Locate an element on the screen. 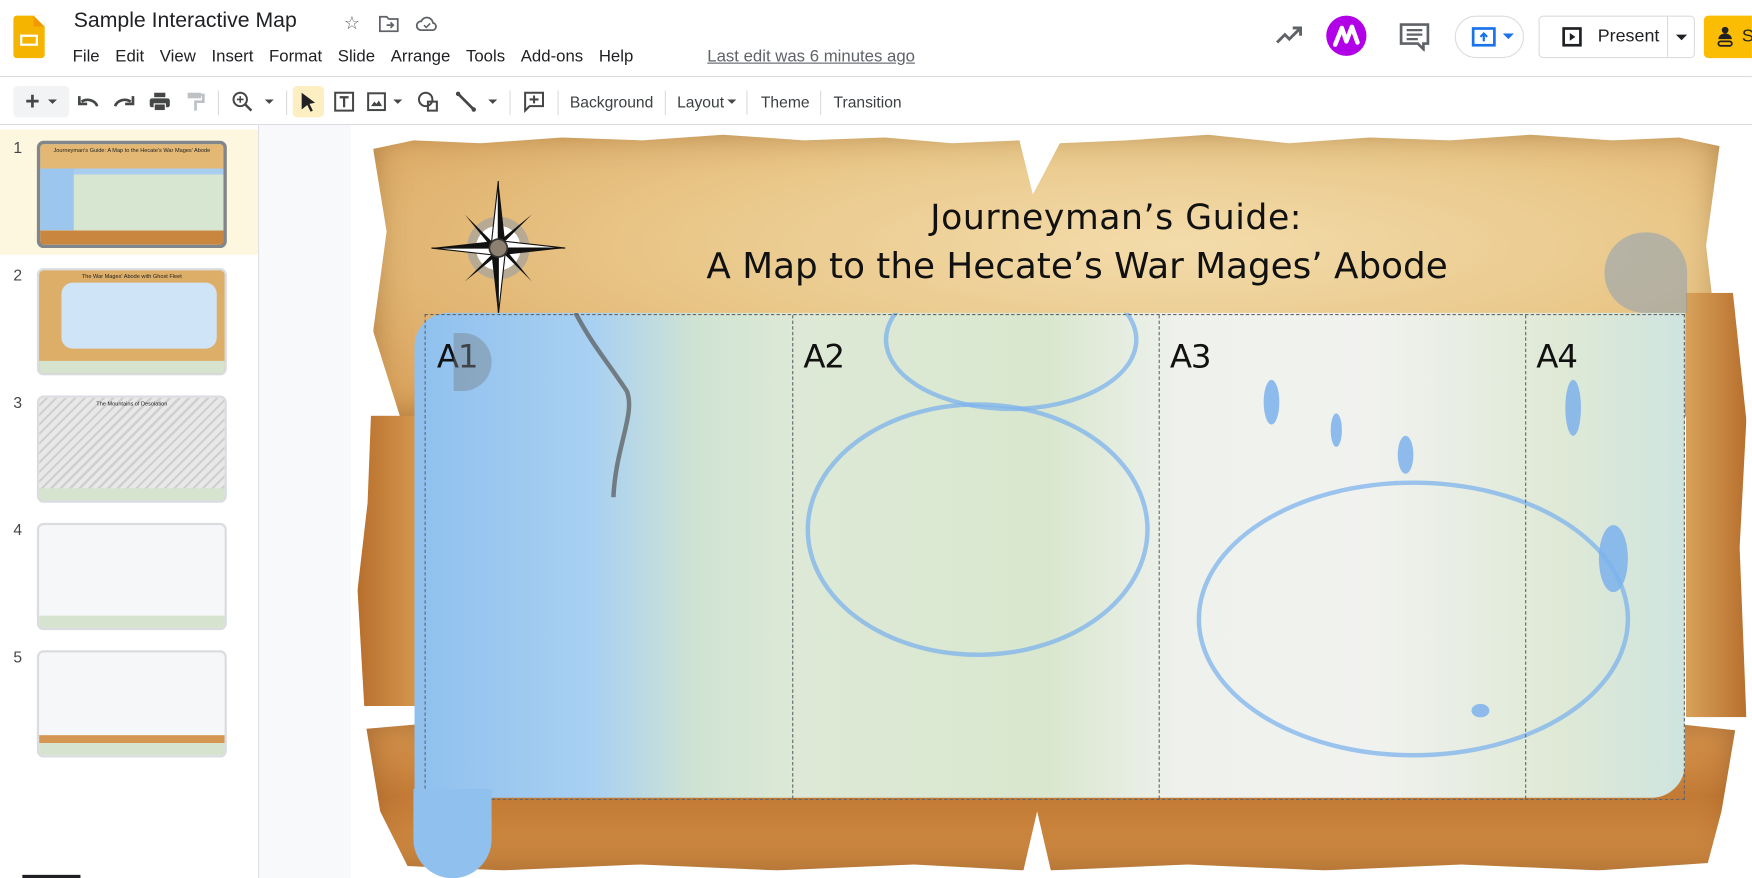 The width and height of the screenshot is (1752, 878). menu-tools: Tools is located at coordinates (485, 56).